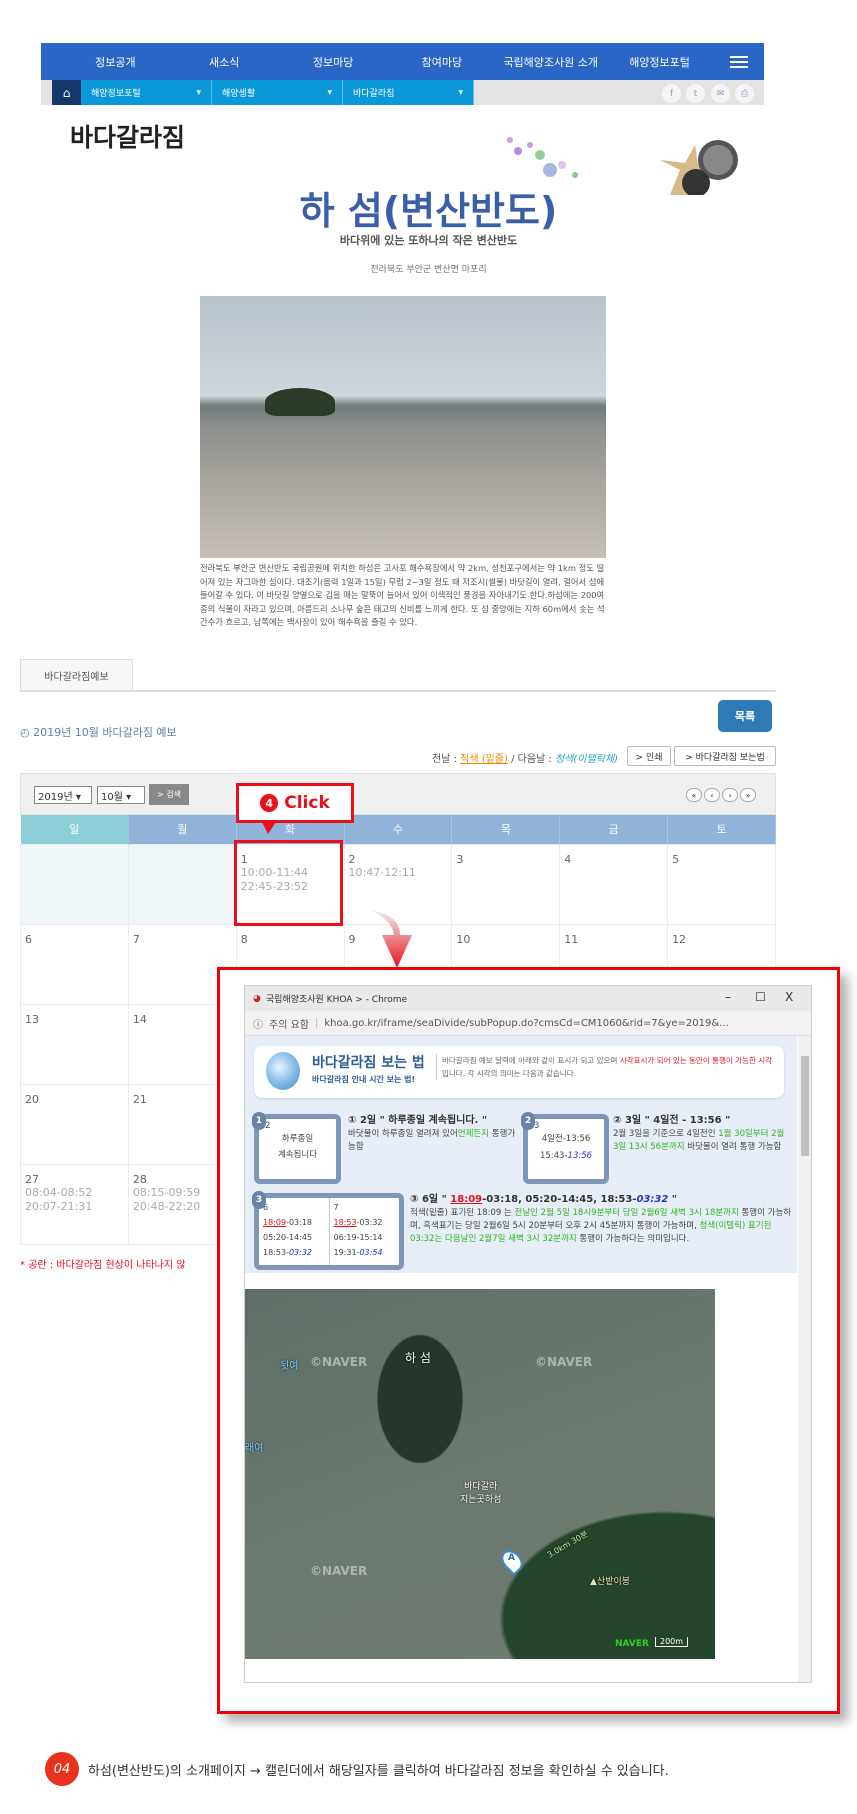 The image size is (857, 1814). I want to click on magnifier-icon, so click(283, 1071).